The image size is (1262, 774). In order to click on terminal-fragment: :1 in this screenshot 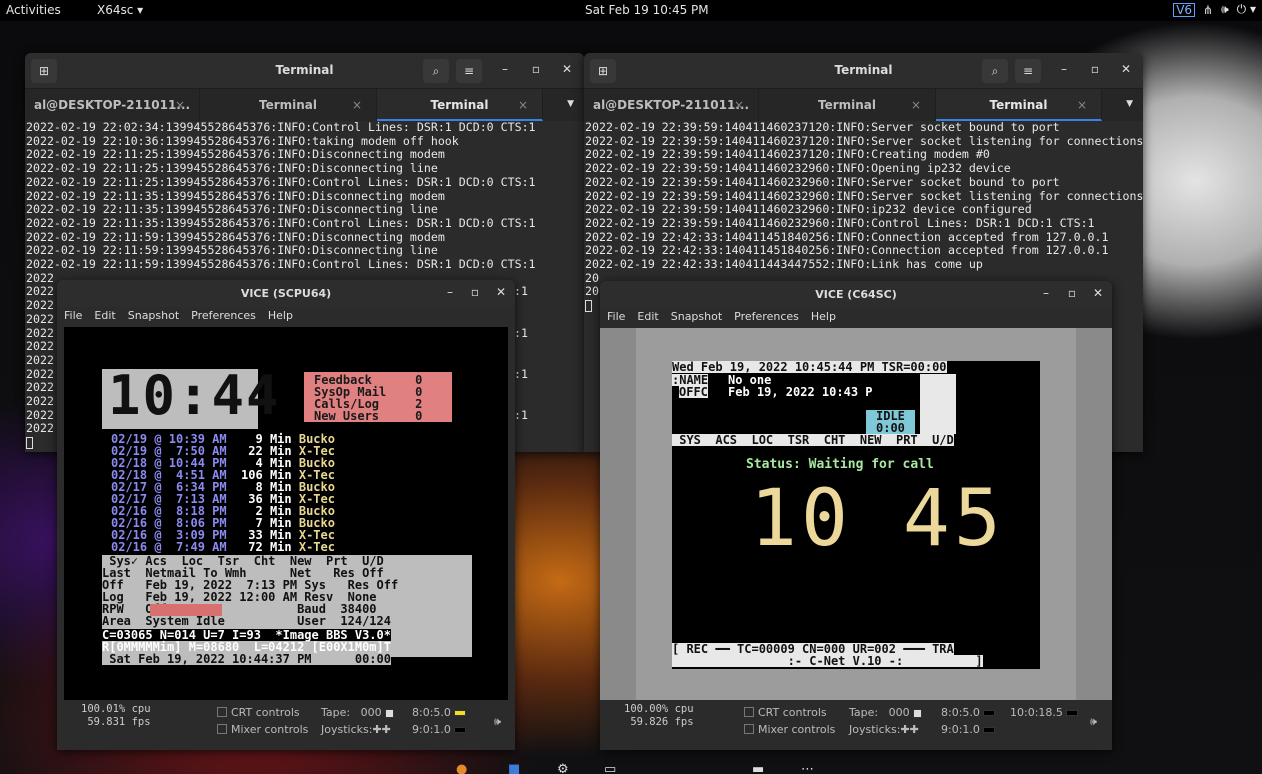, I will do `click(521, 291)`.